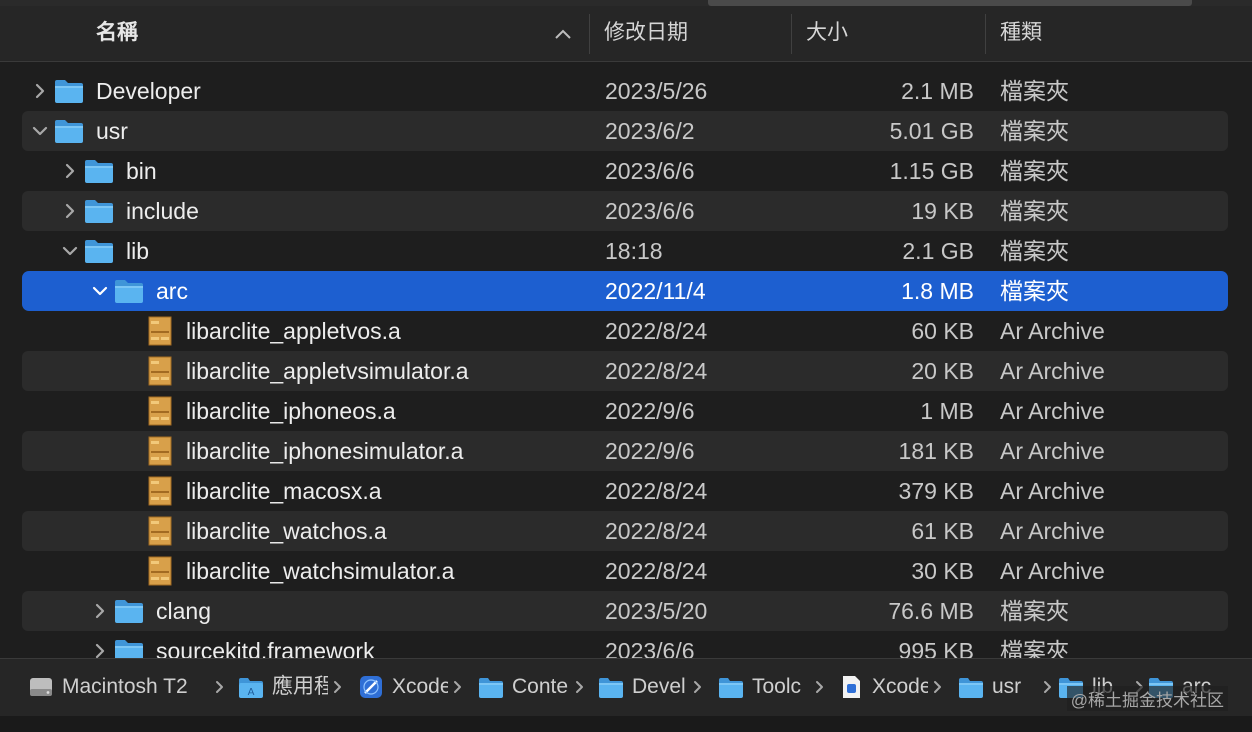  What do you see at coordinates (420, 686) in the screenshot?
I see `path-item-label: Xcode` at bounding box center [420, 686].